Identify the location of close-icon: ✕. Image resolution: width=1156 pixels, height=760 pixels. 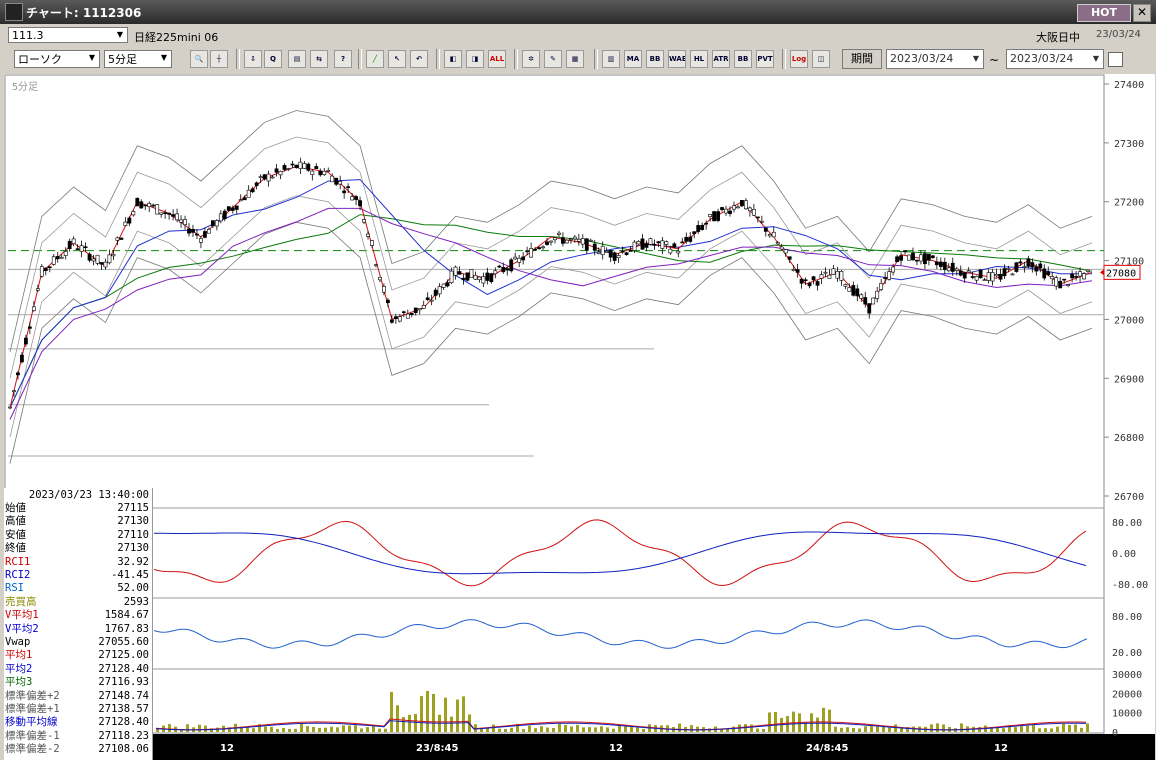
(1142, 13).